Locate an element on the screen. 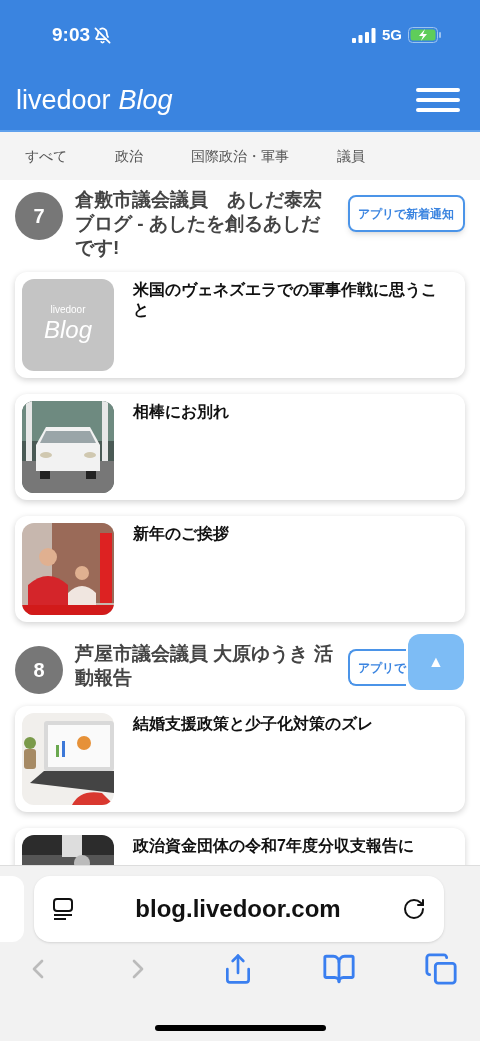 Image resolution: width=480 pixels, height=1041 pixels. battery-charging-icon is located at coordinates (425, 35).